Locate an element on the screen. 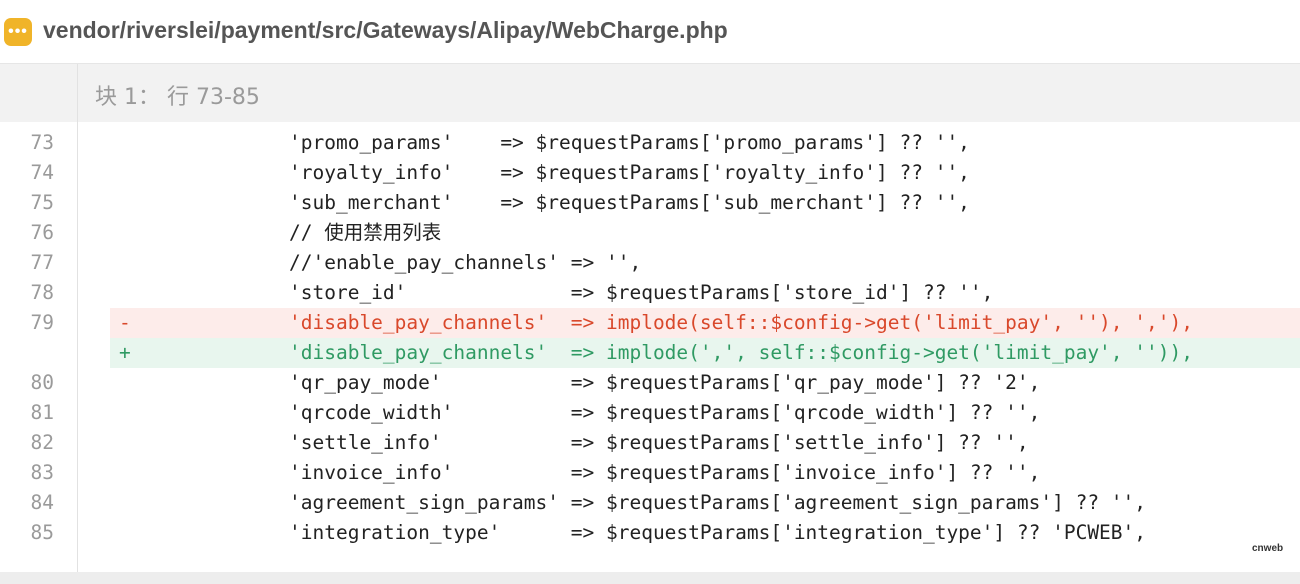  hunk-gutter is located at coordinates (38, 93).